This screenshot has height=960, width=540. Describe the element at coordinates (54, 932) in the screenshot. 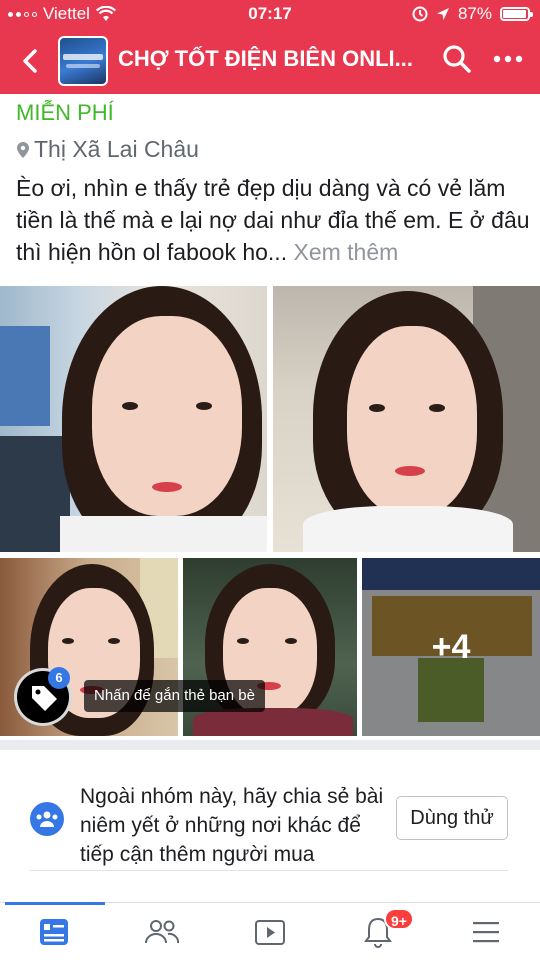

I see `news-feed-icon` at that location.